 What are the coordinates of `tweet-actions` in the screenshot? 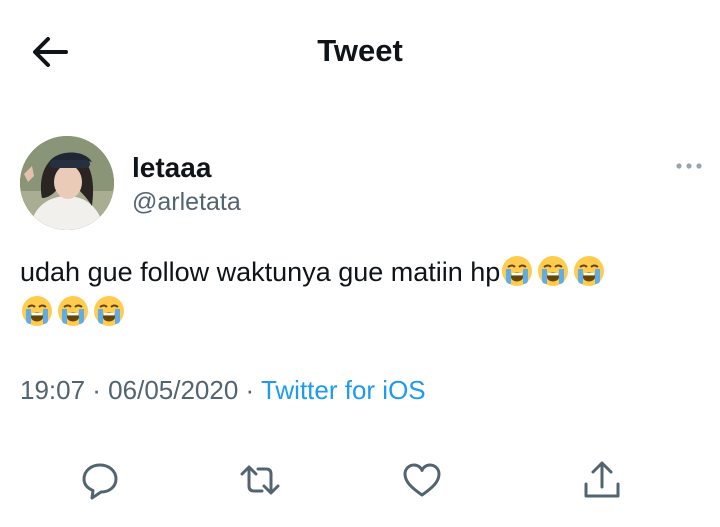 It's located at (360, 484).